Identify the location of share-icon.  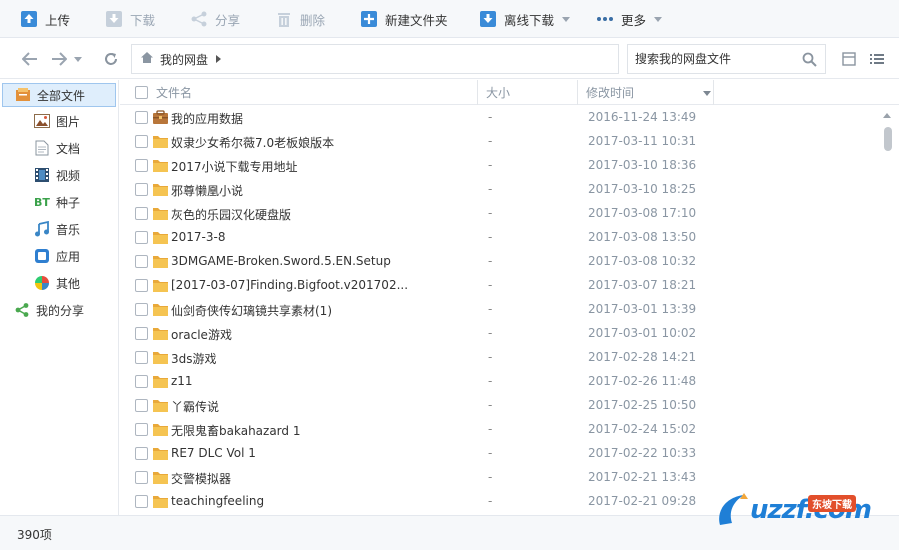
(22, 310).